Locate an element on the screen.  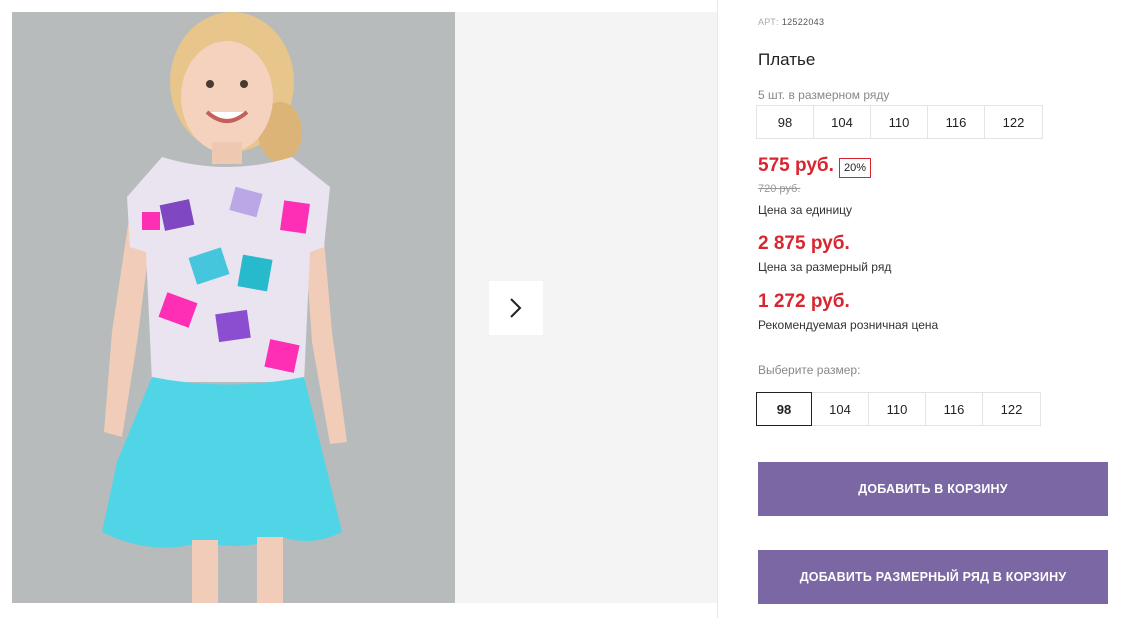
choose-size-label: Выберите размер: is located at coordinates (809, 370).